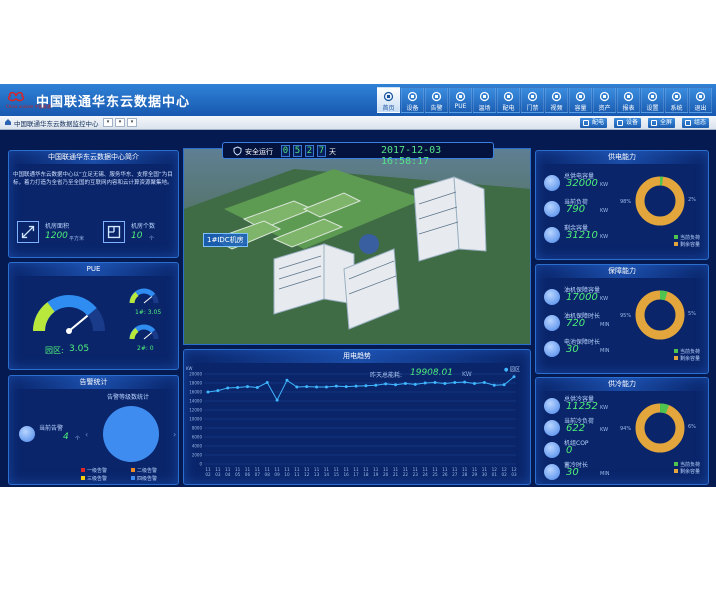 The width and height of the screenshot is (716, 598). I want to click on cooling-item-value: 0, so click(569, 450).